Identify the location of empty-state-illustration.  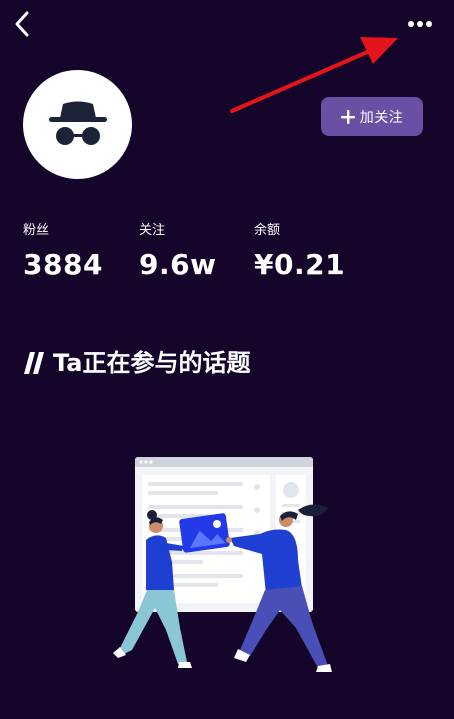
(222, 564).